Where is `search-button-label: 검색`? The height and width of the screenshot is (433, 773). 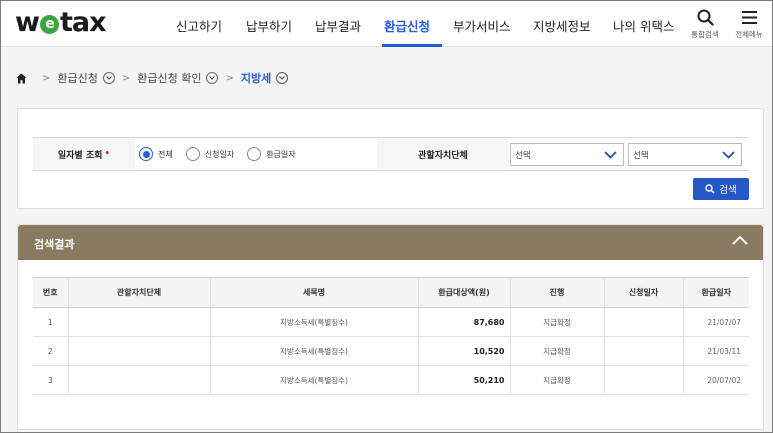
search-button-label: 검색 is located at coordinates (728, 190).